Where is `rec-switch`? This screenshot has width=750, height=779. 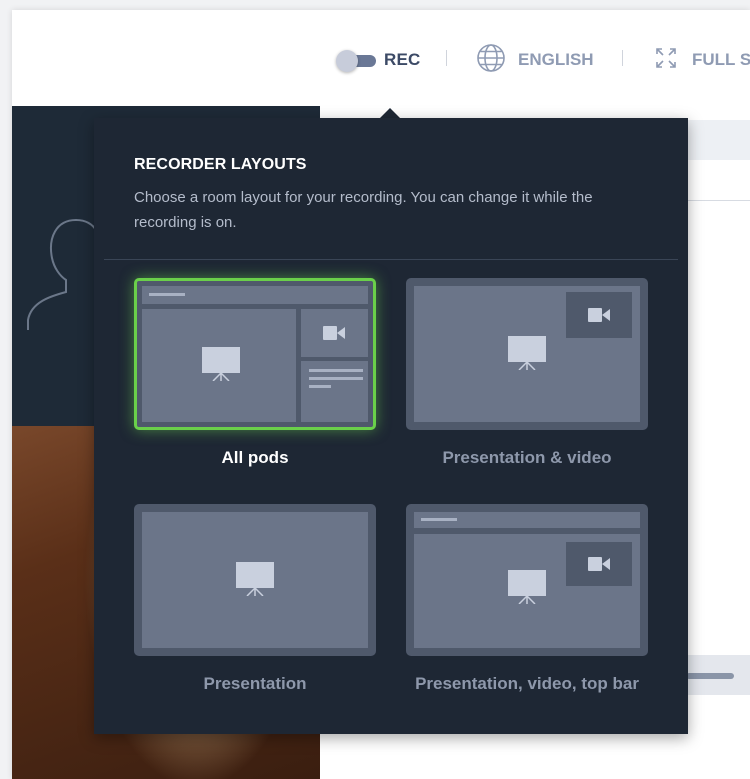
rec-switch is located at coordinates (357, 61).